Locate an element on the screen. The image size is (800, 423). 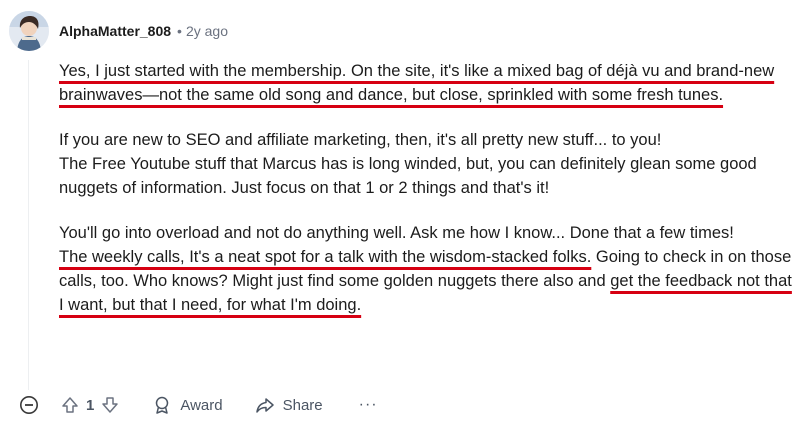
share-label: Share is located at coordinates (302, 405).